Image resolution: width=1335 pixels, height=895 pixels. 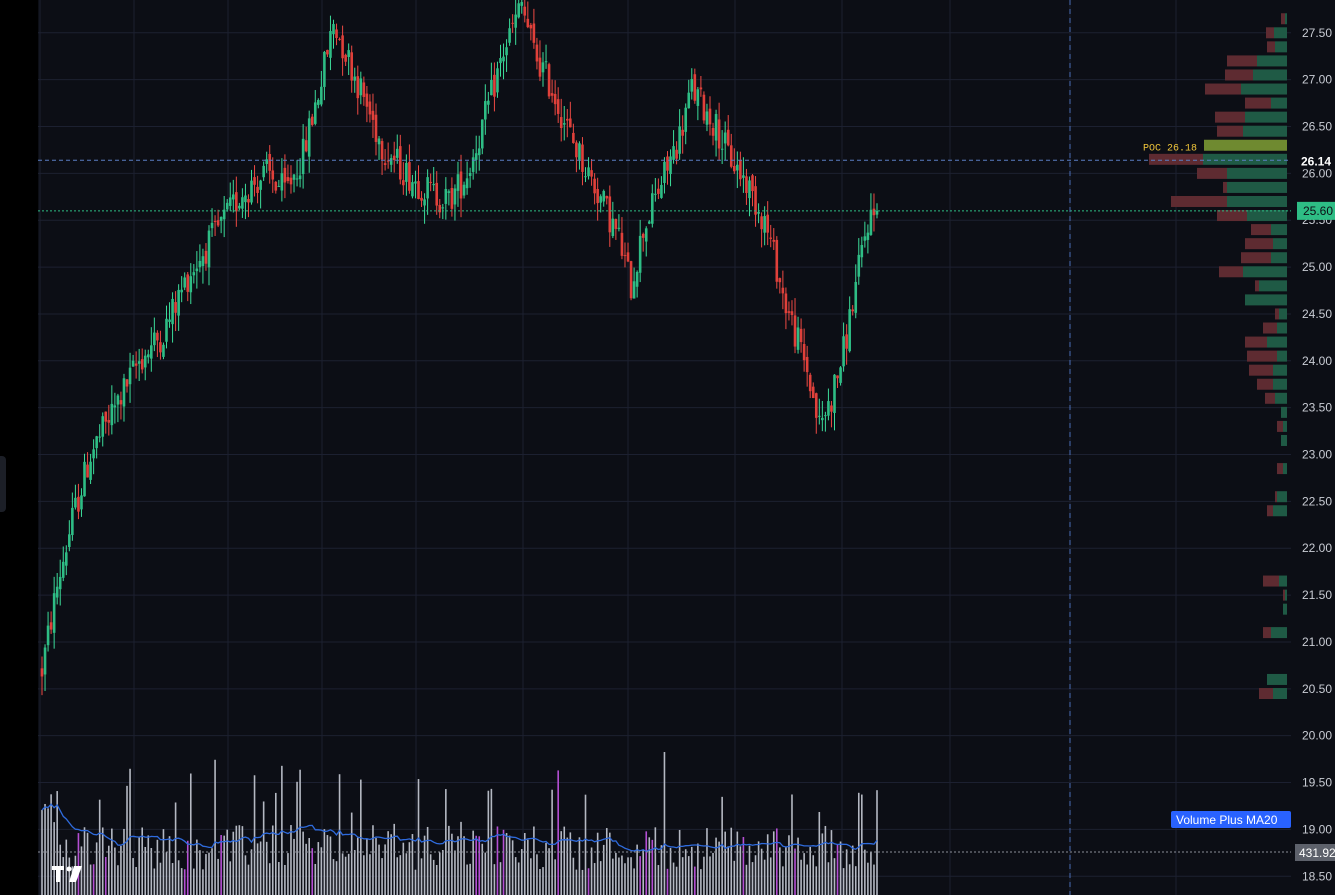 I want to click on price-tick-label: 19.00, so click(x=1317, y=829).